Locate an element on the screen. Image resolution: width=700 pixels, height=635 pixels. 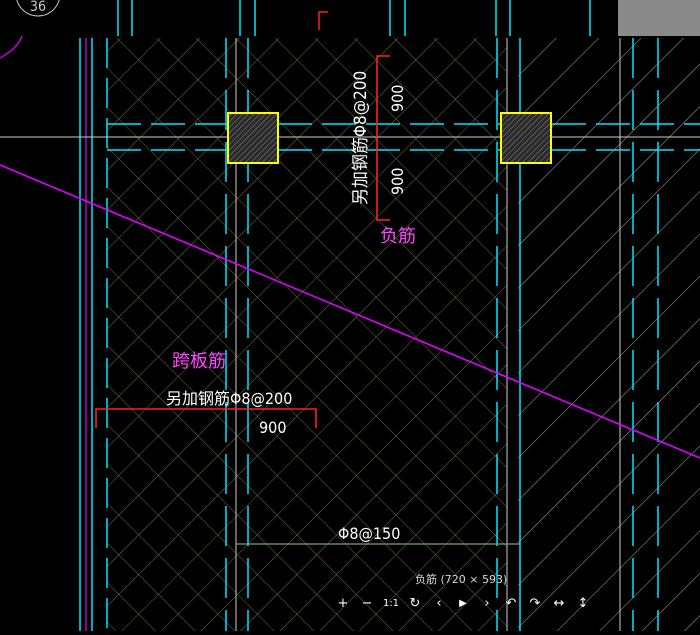
negative-rebar-dim-top: 900 is located at coordinates (397, 98).